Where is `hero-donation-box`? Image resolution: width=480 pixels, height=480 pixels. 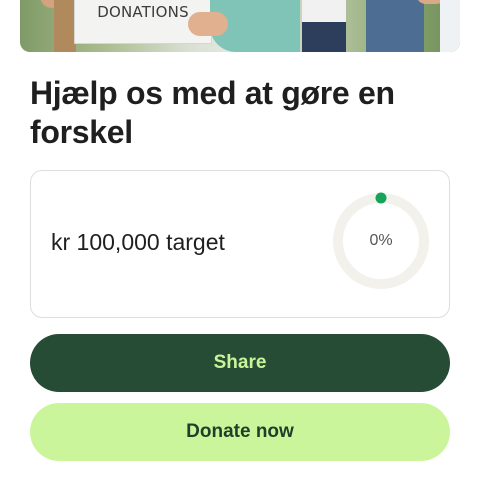 hero-donation-box is located at coordinates (65, 26).